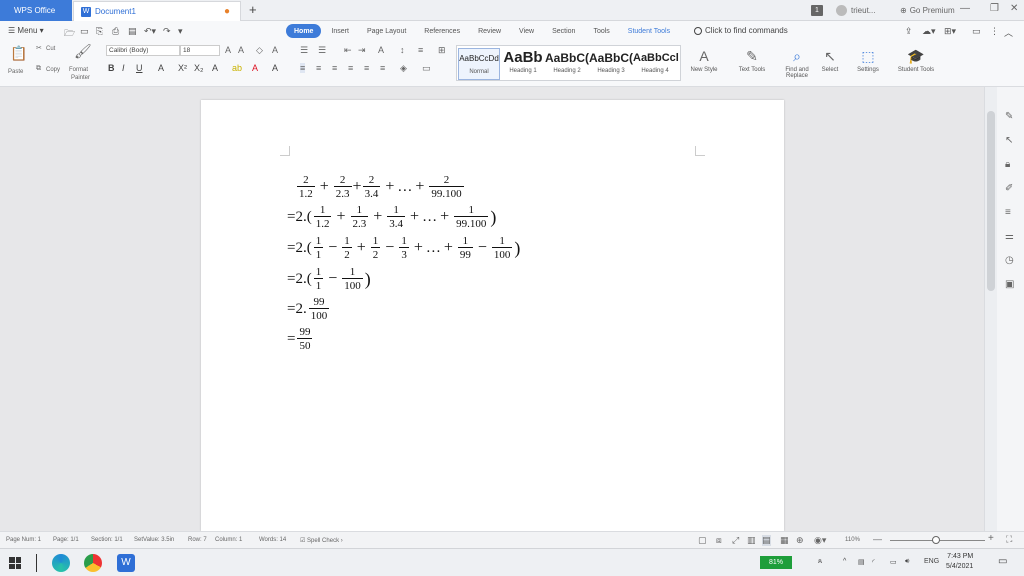 Image resolution: width=1024 pixels, height=576 pixels. Describe the element at coordinates (180, 31) in the screenshot. I see `customize-qa-icon: ▾` at that location.